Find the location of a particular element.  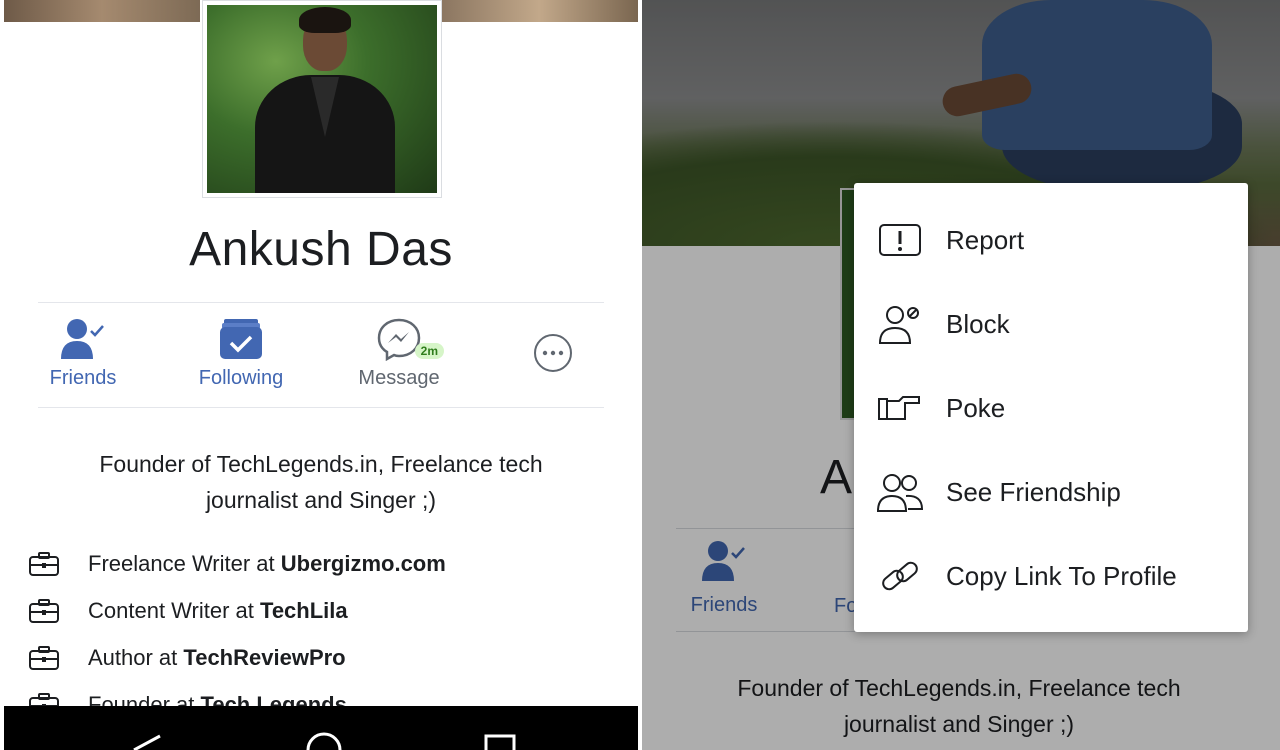

menu-item-see-friendship: See Friendship is located at coordinates (1051, 492).